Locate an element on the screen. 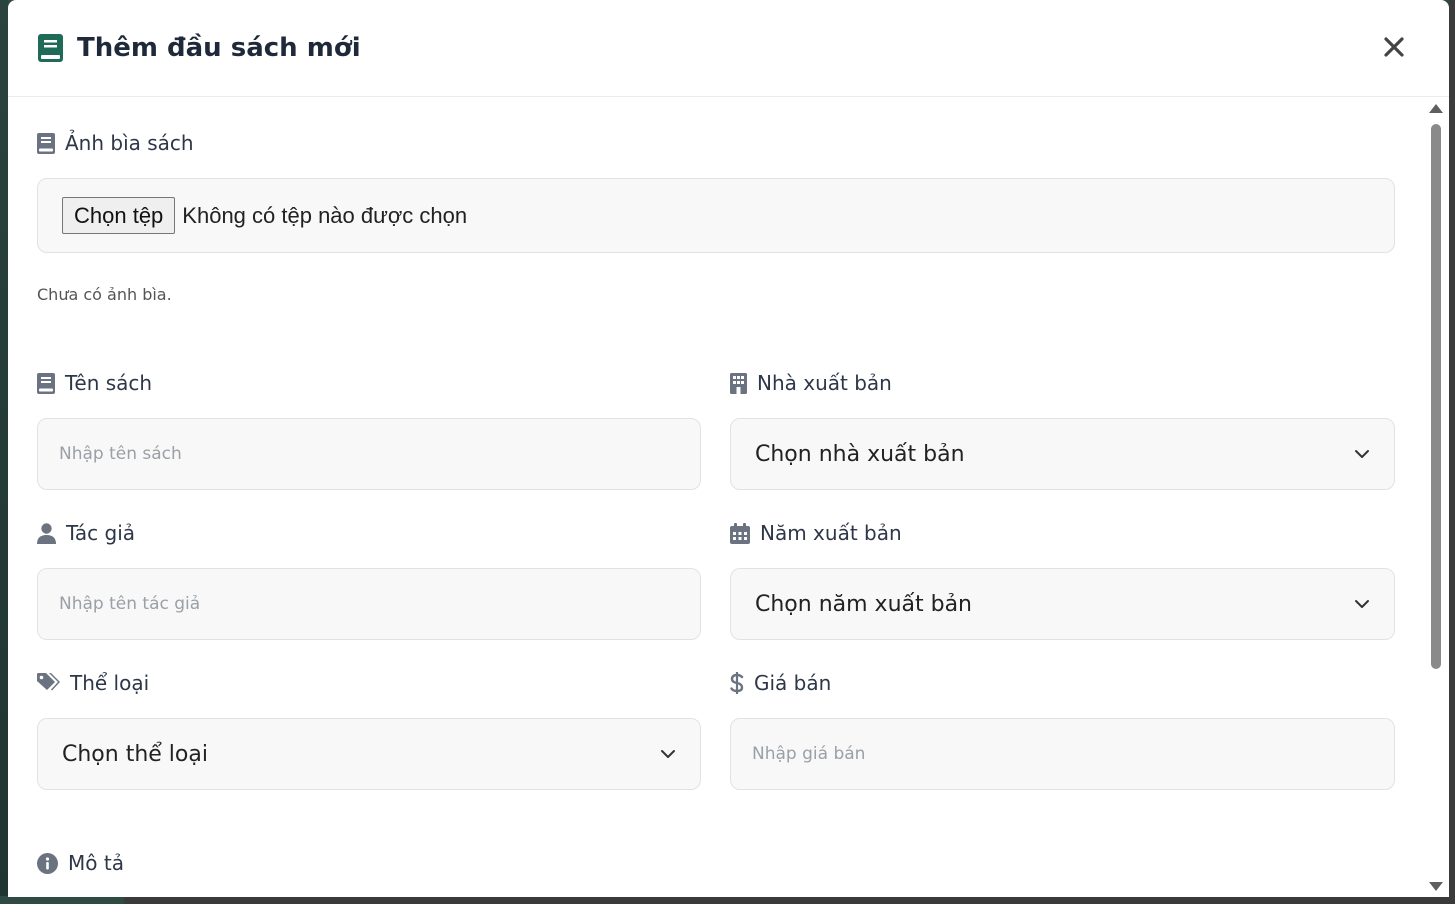 This screenshot has height=904, width=1455. genre-select: Chọn thể loại is located at coordinates (369, 754).